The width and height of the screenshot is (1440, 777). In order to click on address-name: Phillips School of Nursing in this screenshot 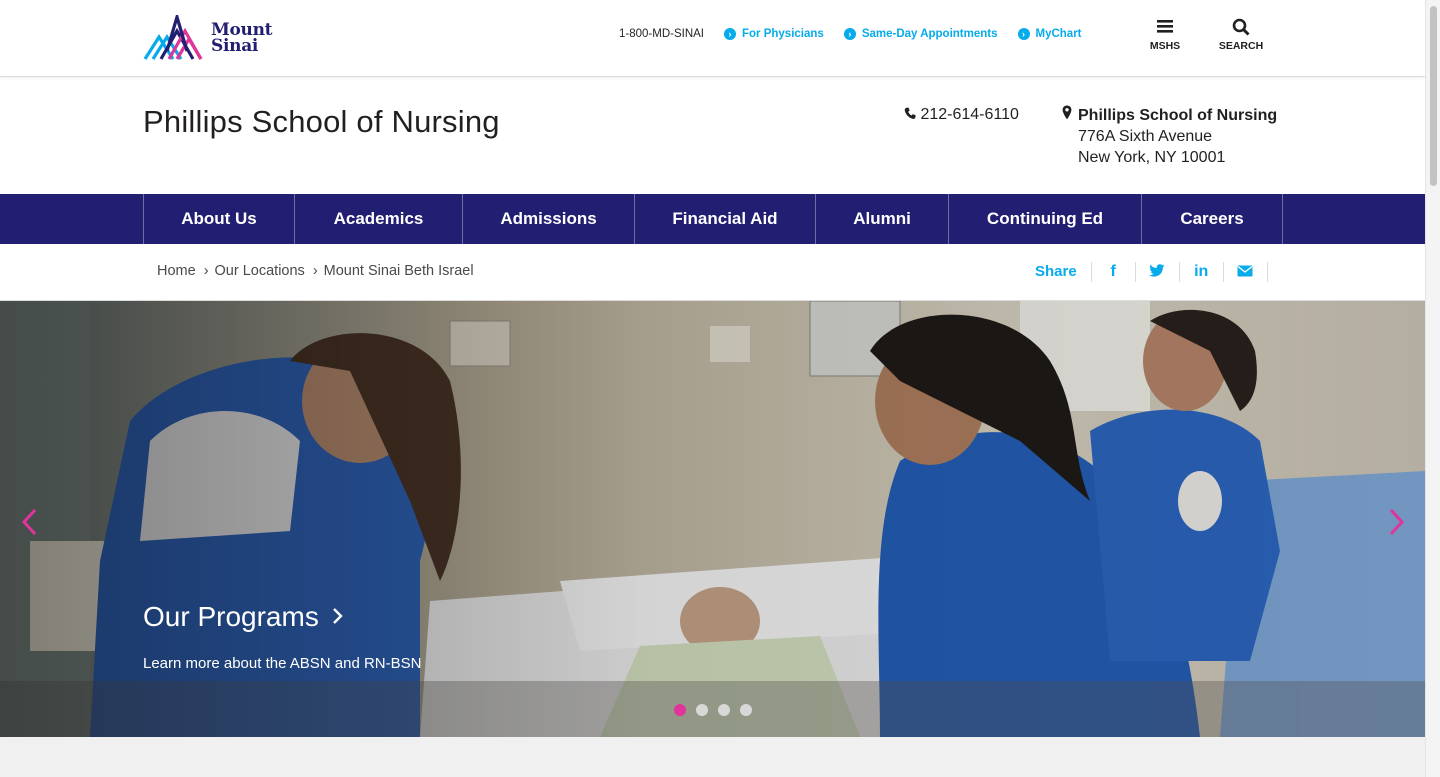, I will do `click(1178, 115)`.